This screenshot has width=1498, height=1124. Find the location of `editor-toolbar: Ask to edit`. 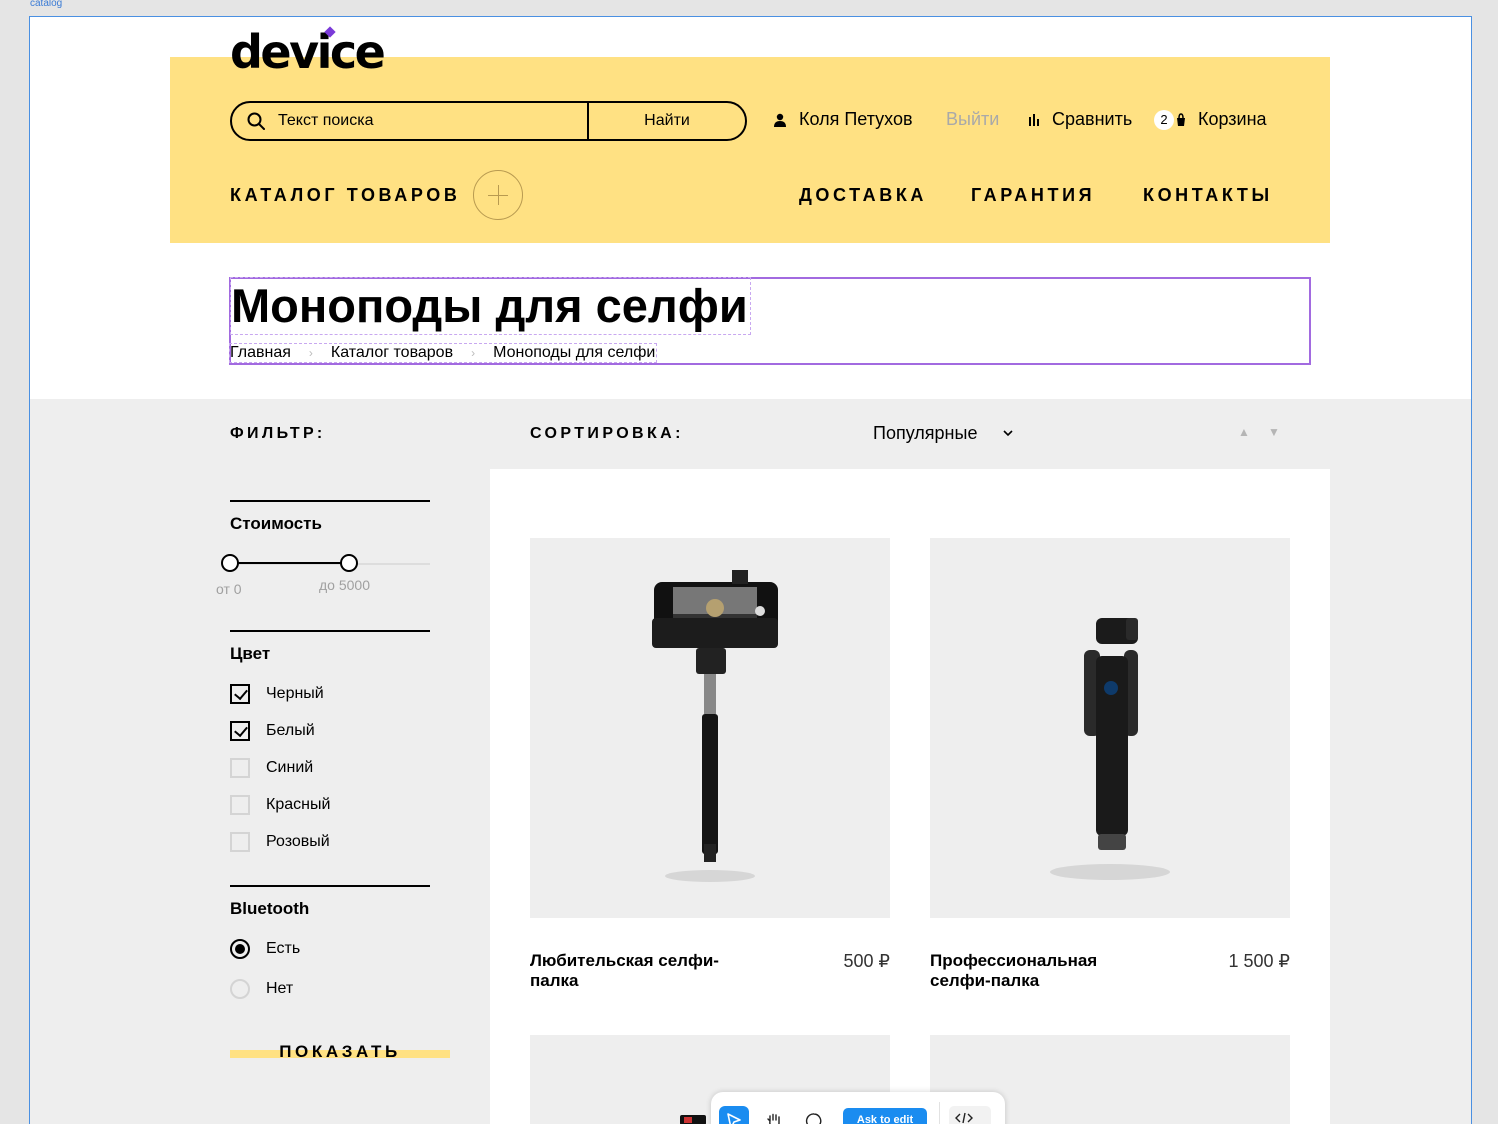

editor-toolbar: Ask to edit is located at coordinates (858, 1108).